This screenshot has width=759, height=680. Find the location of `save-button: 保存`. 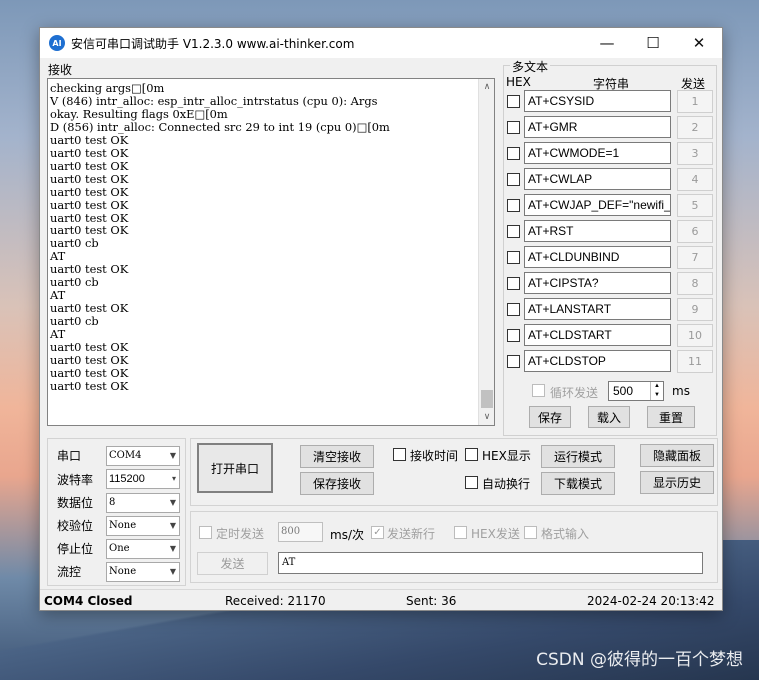

save-button: 保存 is located at coordinates (550, 417).